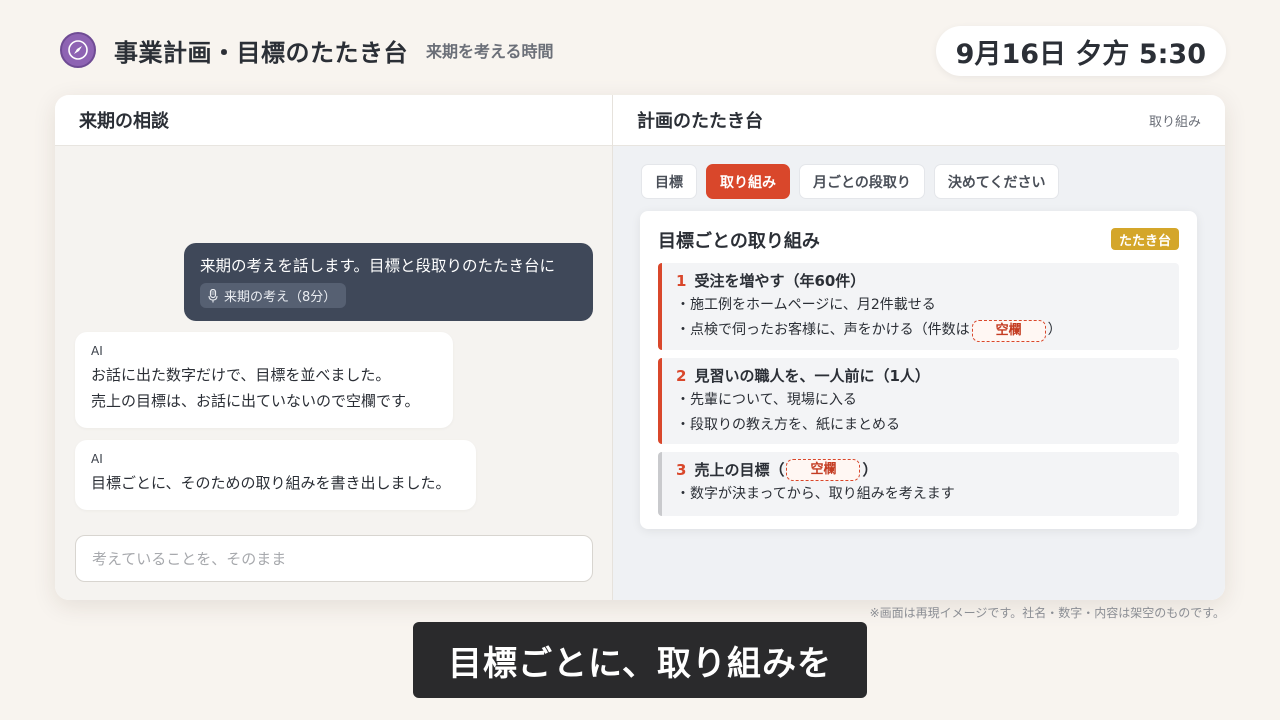 The image size is (1280, 720). I want to click on ai-message: AI 目標ごとに、そのための取り組みを書き出しました。, so click(275, 475).